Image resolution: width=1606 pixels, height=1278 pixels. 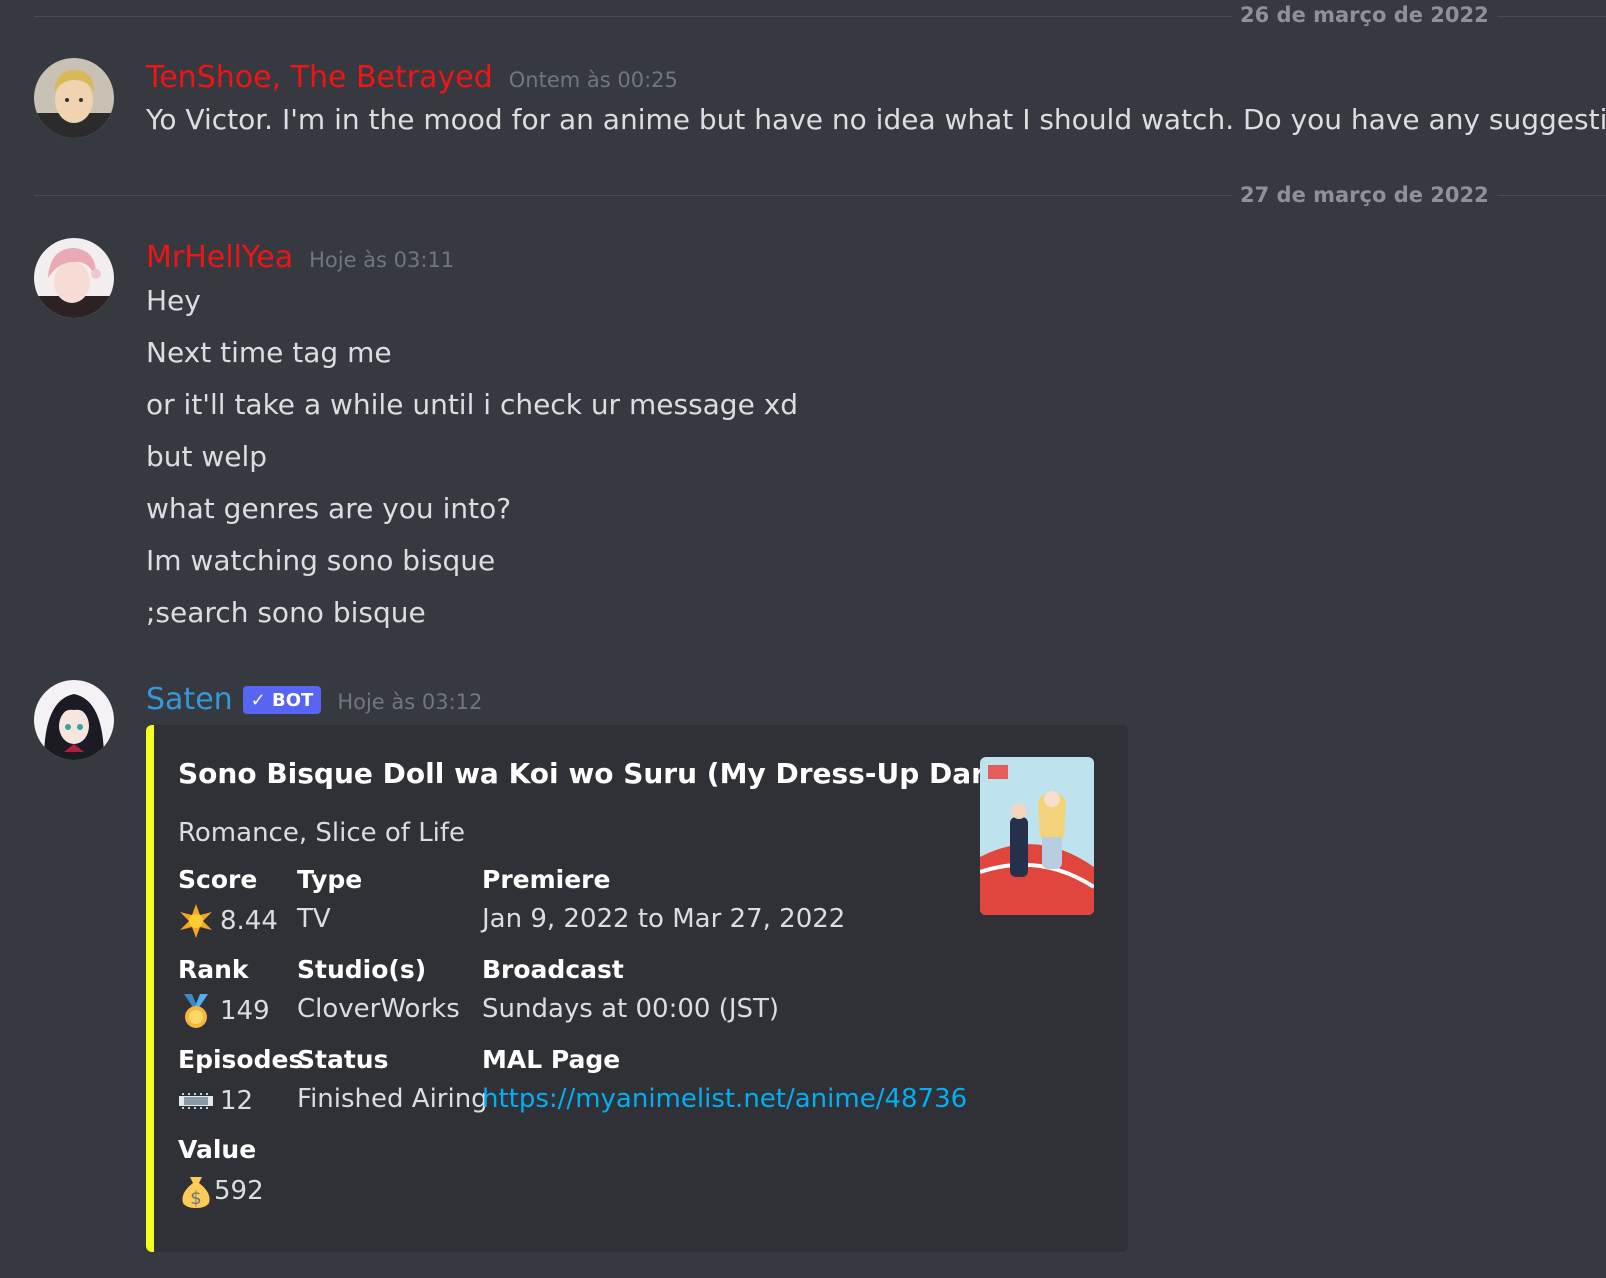 I want to click on date-divider-label: 27 de março de 2022, so click(x=1364, y=195).